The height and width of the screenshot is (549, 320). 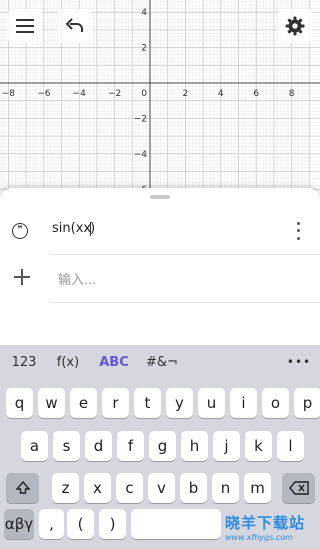 I want to click on tab-functions: f(x), so click(x=68, y=362).